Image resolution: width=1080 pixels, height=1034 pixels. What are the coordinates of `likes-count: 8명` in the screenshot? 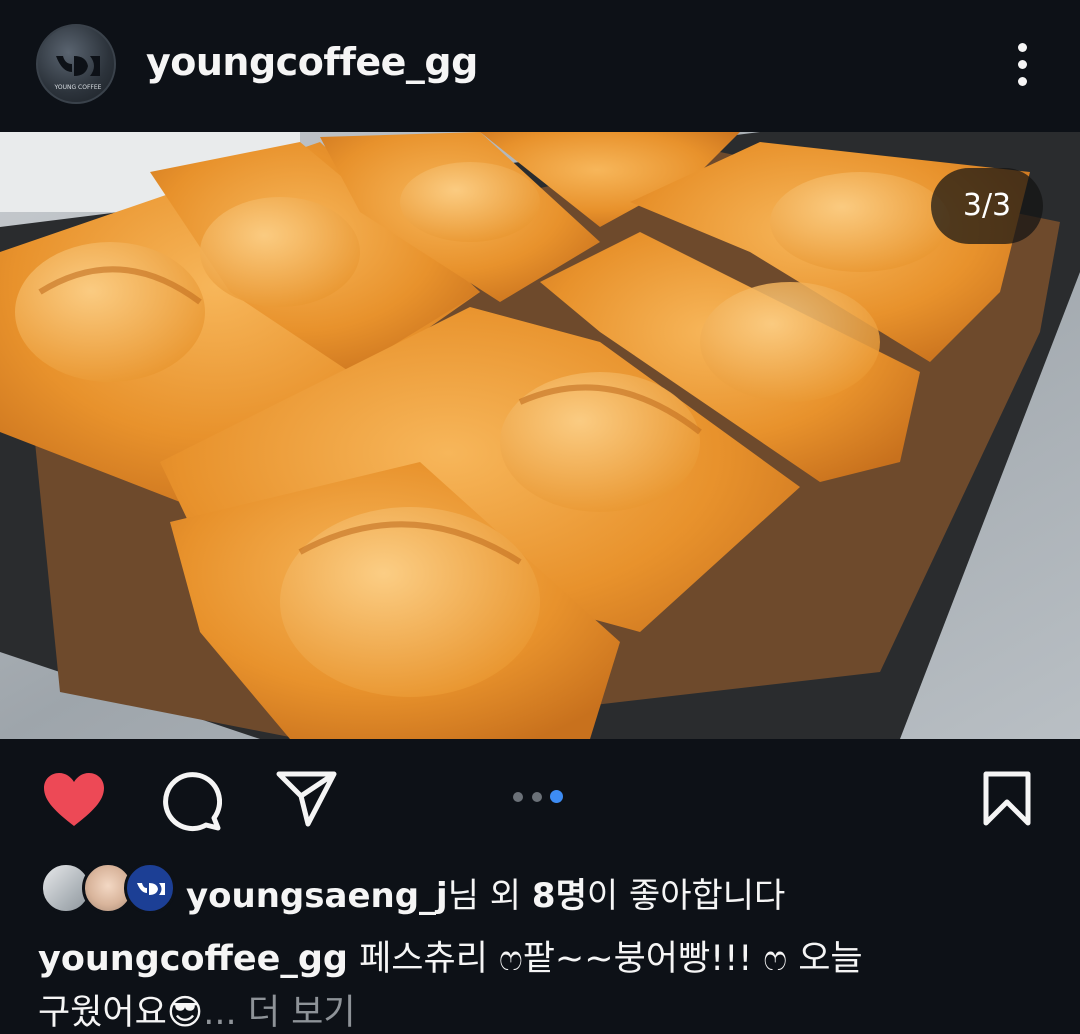 It's located at (559, 896).